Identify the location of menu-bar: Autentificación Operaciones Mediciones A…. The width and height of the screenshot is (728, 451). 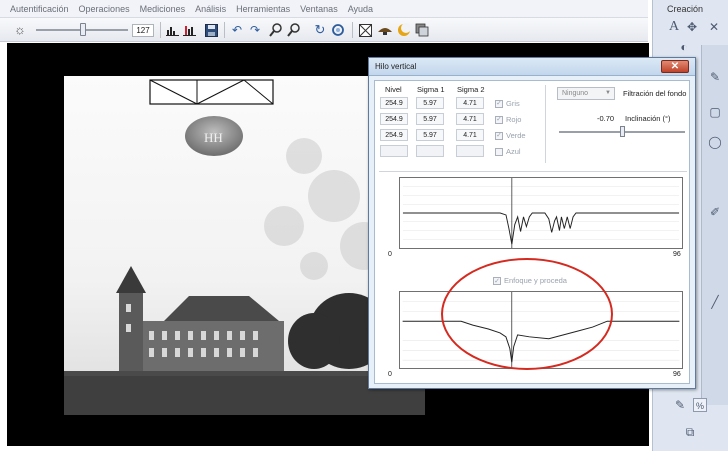
(324, 9).